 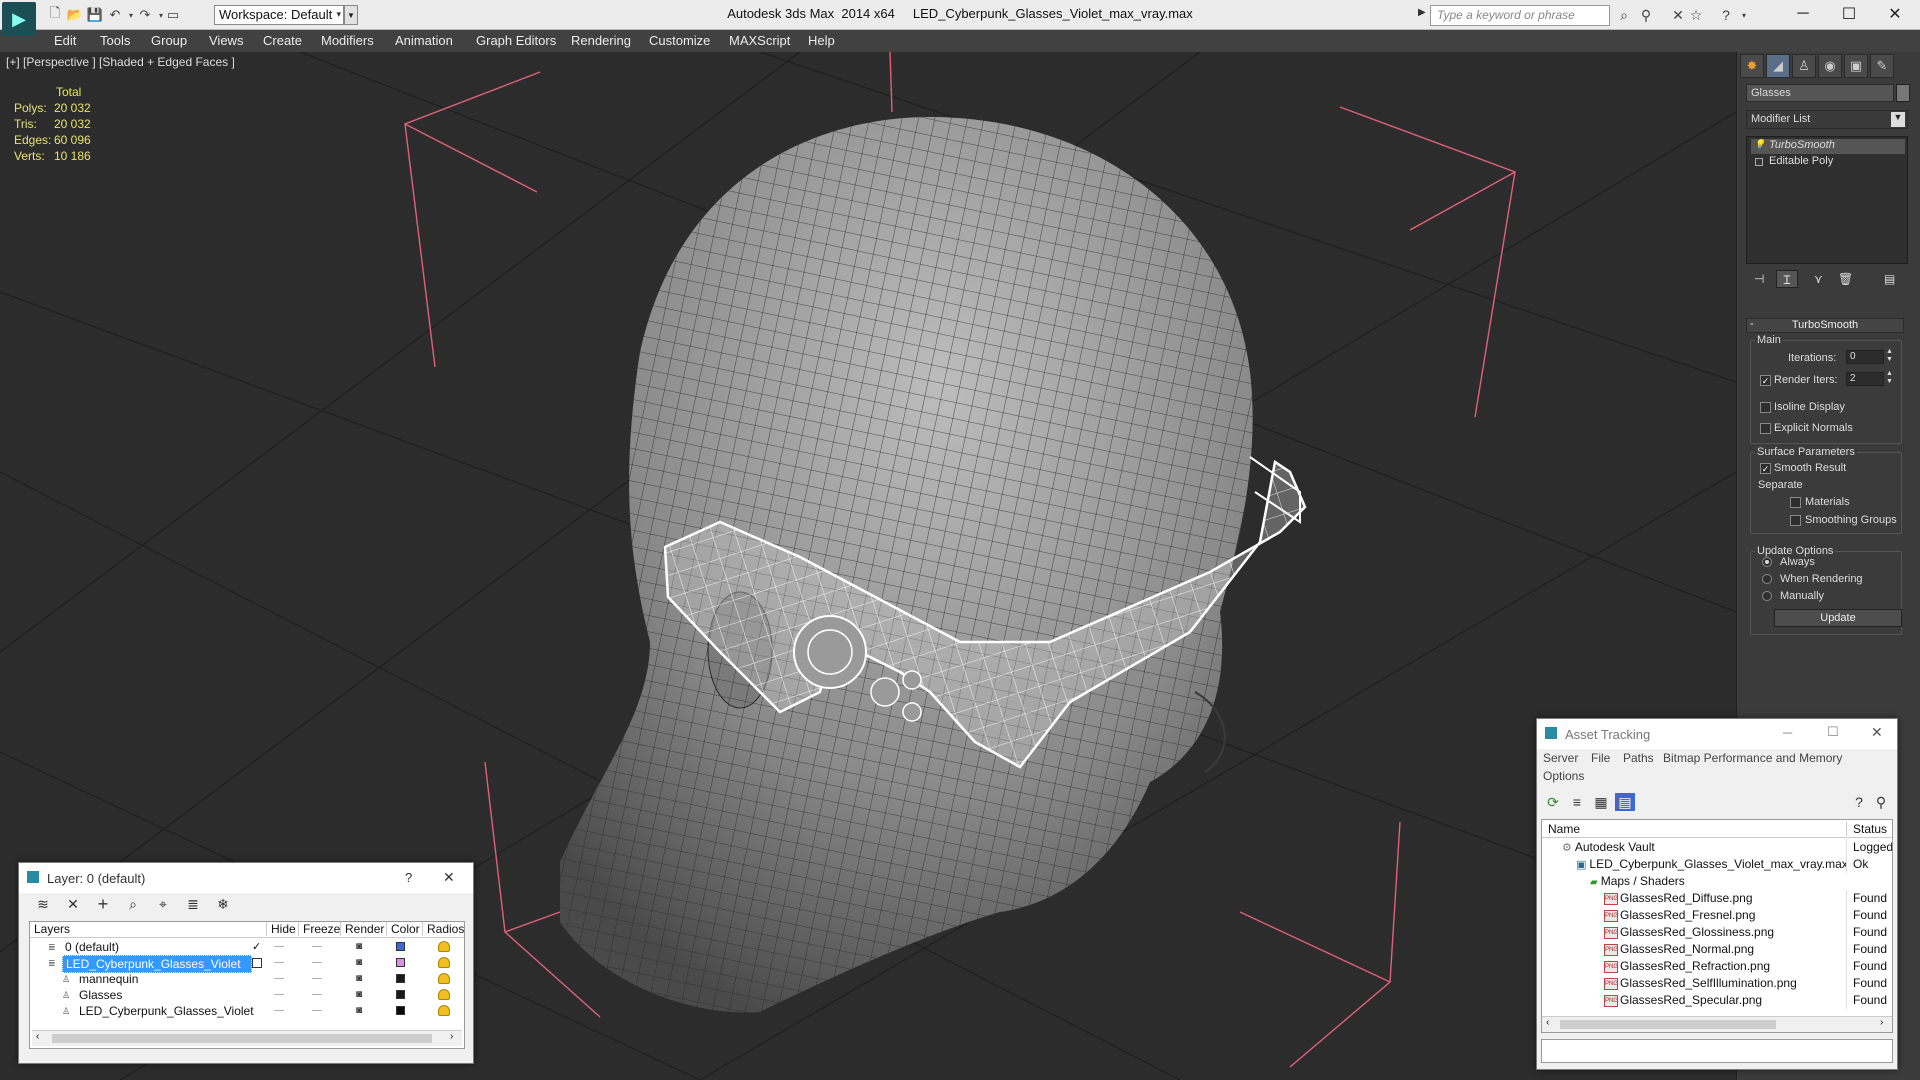 What do you see at coordinates (115, 40) in the screenshot?
I see `menu-tools: Tools` at bounding box center [115, 40].